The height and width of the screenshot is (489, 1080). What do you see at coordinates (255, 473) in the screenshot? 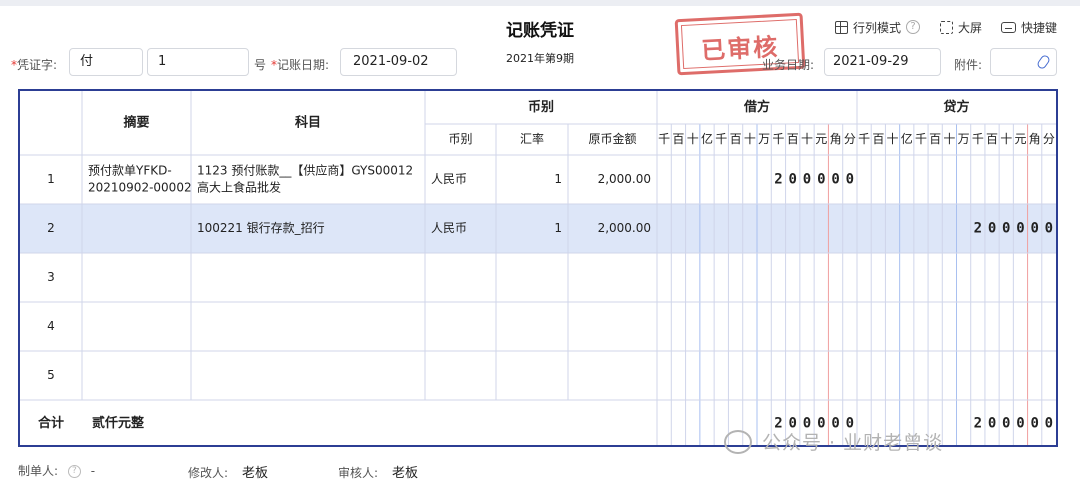
I see `modifier-value: 老板` at bounding box center [255, 473].